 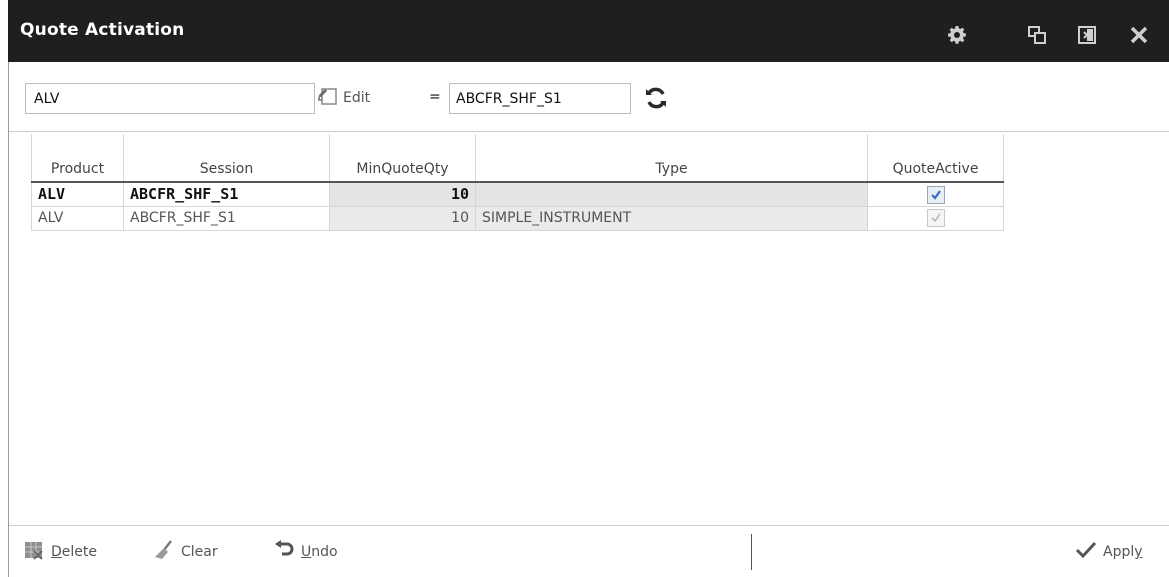 I want to click on action-bar: Delete Clear Undo Apply, so click(x=589, y=551).